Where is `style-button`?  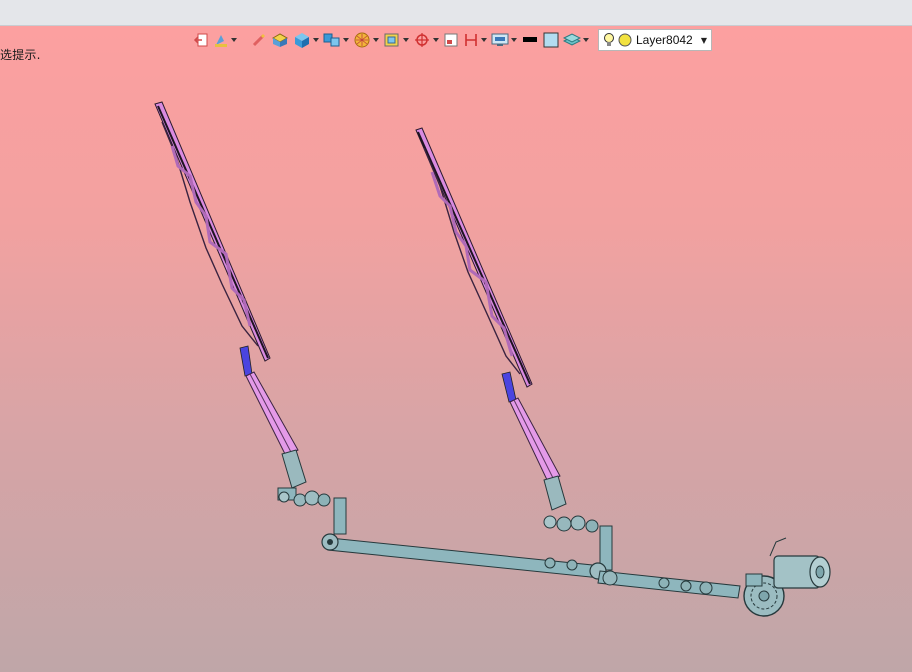 style-button is located at coordinates (225, 40).